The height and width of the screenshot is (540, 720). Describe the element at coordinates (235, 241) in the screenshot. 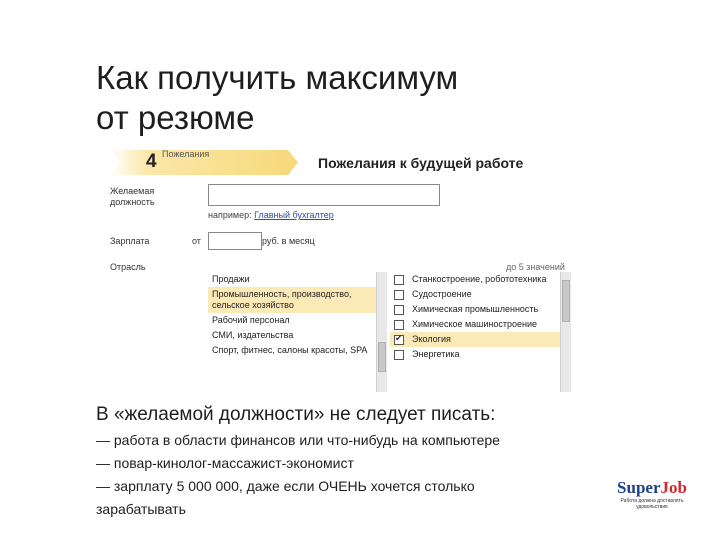

I see `salary-input` at that location.